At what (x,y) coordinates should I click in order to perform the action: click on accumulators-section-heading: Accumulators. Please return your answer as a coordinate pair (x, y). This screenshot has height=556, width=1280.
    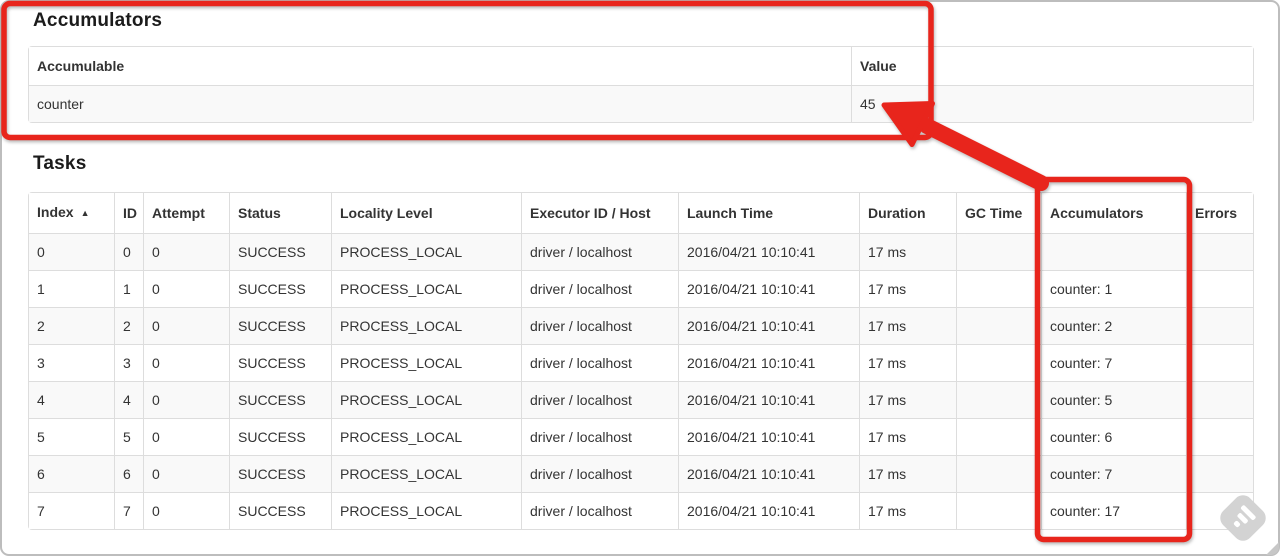
    Looking at the image, I should click on (98, 20).